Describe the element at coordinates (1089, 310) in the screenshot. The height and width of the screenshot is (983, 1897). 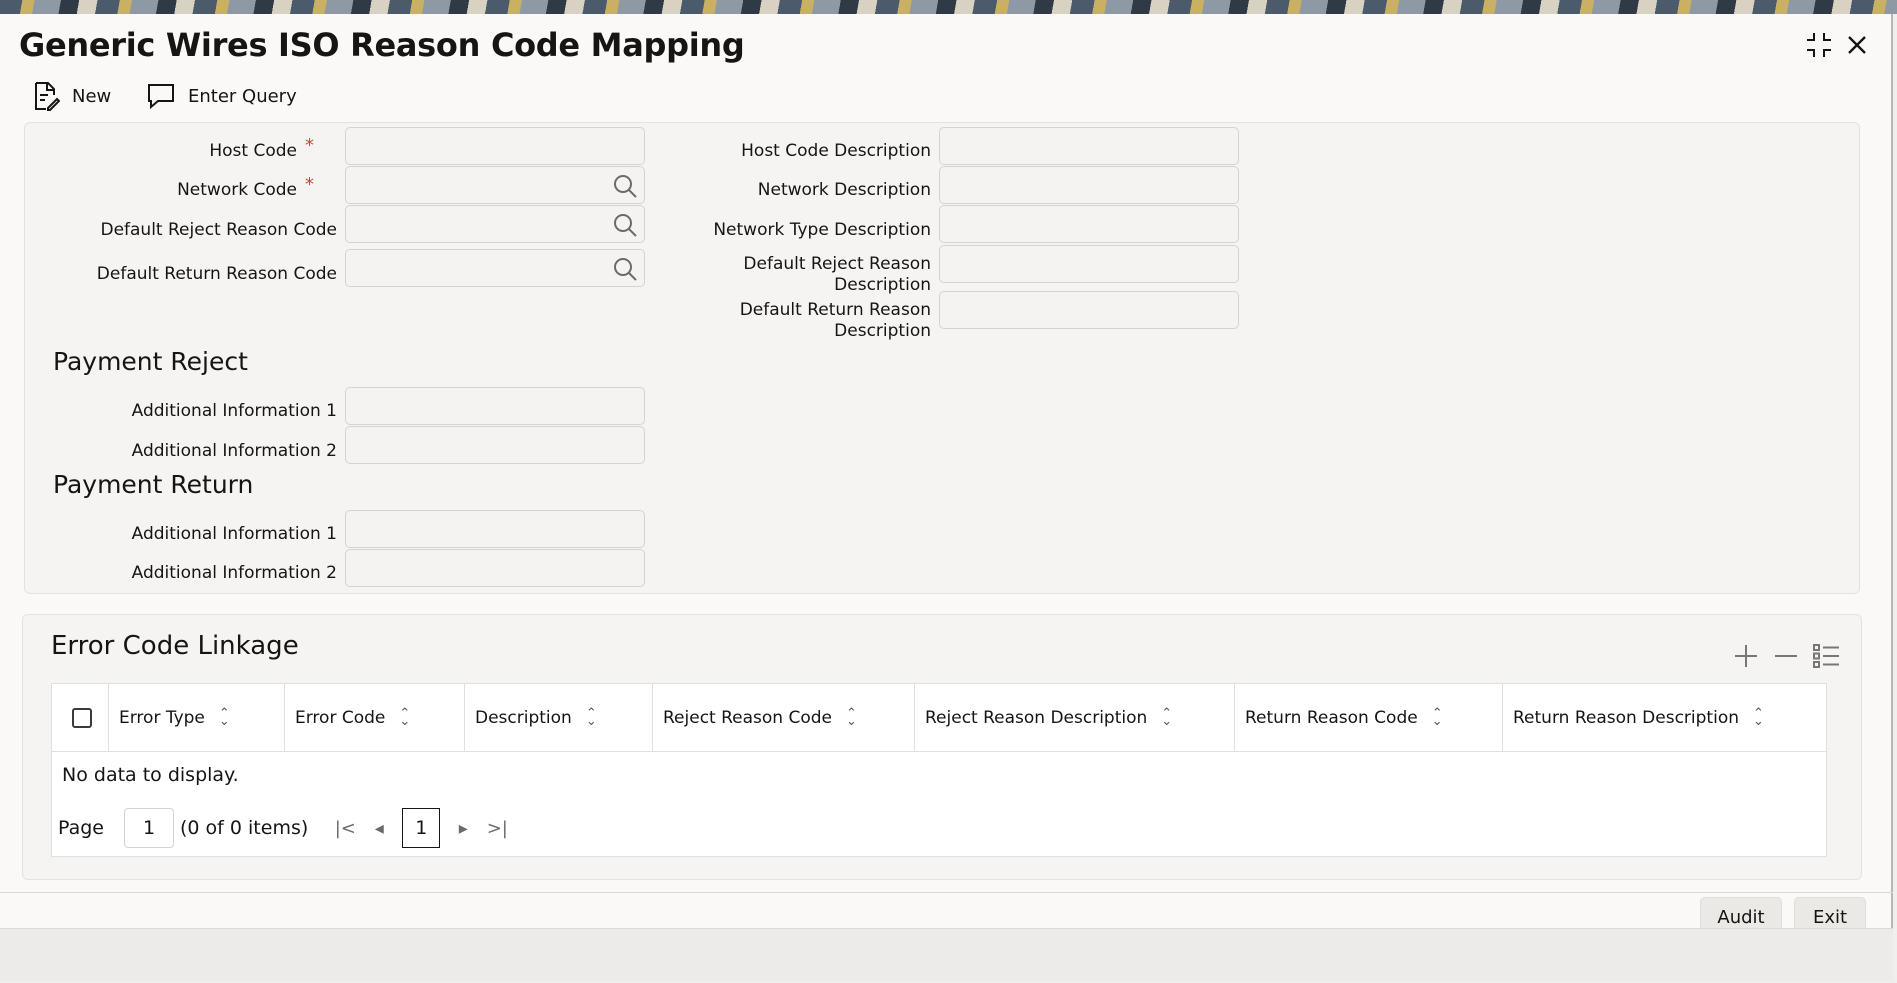
I see `default-return-reason-description-input` at that location.